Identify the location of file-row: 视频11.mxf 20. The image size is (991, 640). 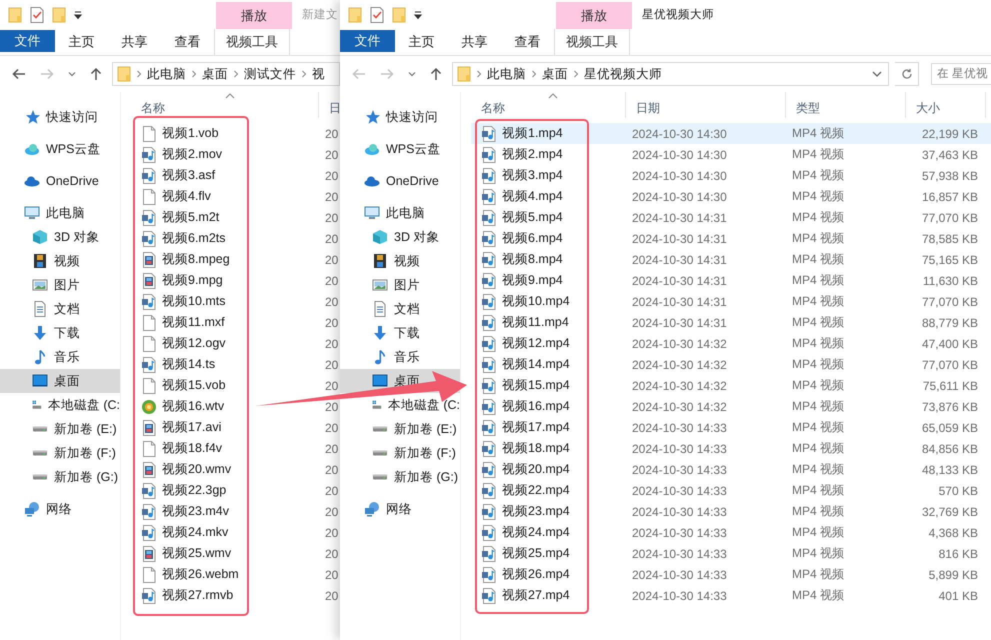
(235, 322).